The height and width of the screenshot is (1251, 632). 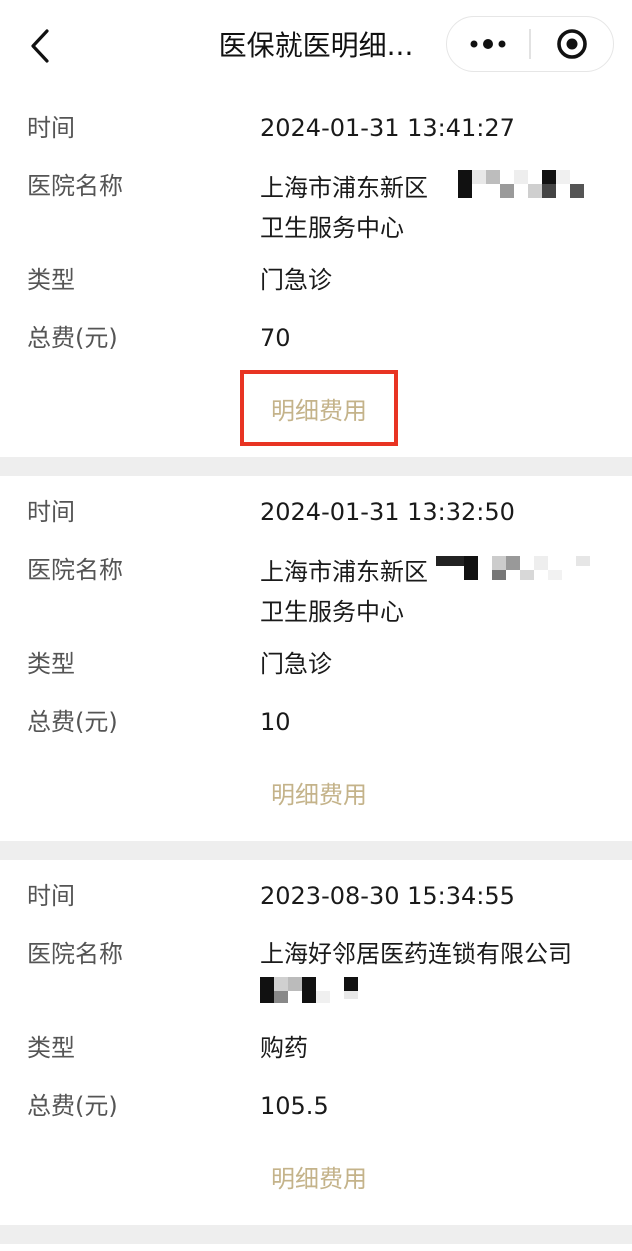 I want to click on back-button, so click(x=40, y=46).